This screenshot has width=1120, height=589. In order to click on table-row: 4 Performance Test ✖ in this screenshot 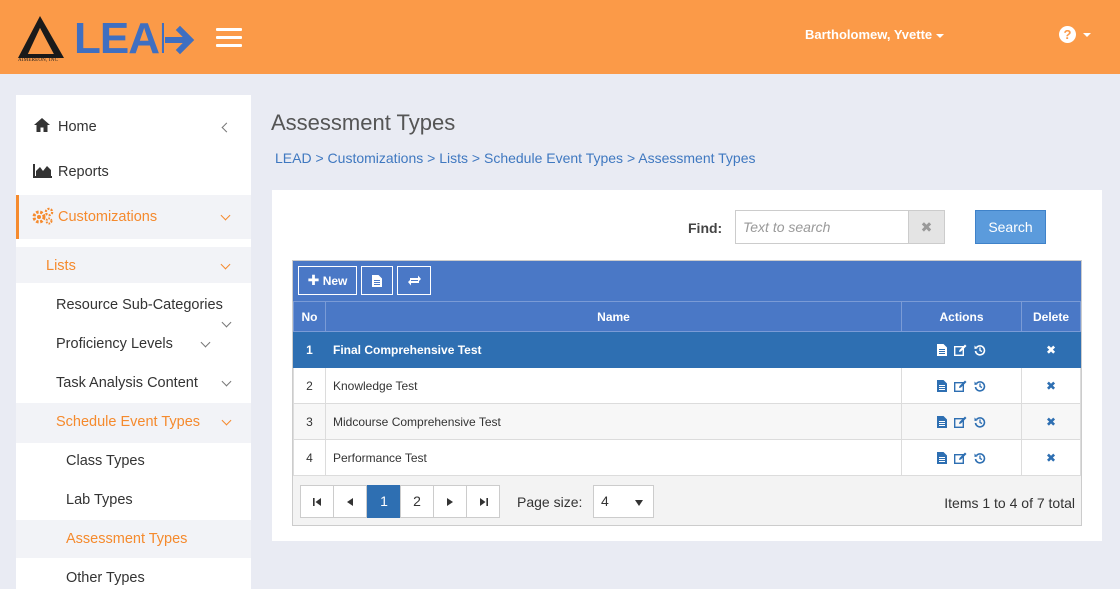, I will do `click(687, 457)`.